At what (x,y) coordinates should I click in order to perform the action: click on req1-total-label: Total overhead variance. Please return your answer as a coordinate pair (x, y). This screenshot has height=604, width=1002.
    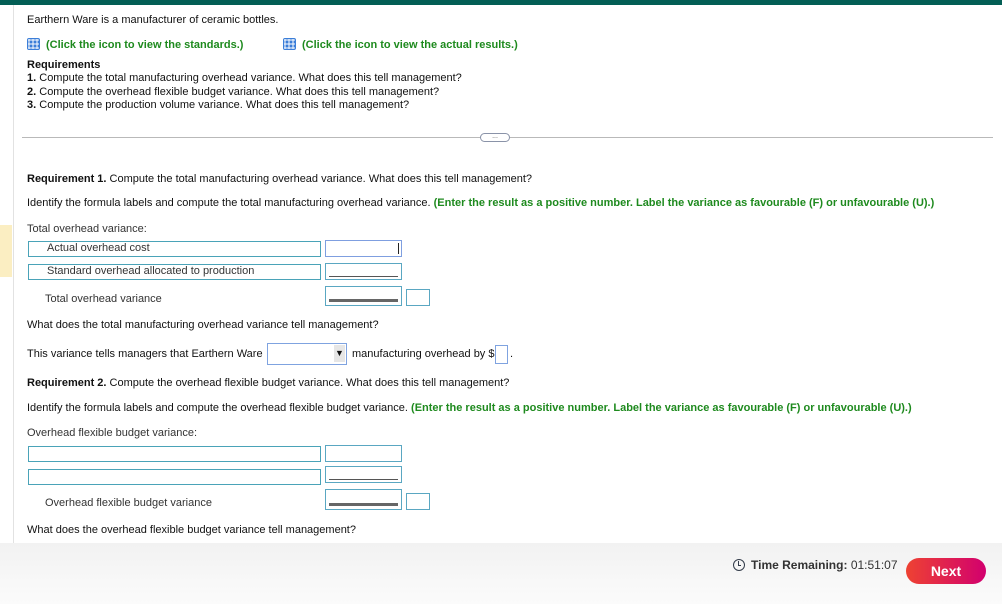
    Looking at the image, I should click on (103, 299).